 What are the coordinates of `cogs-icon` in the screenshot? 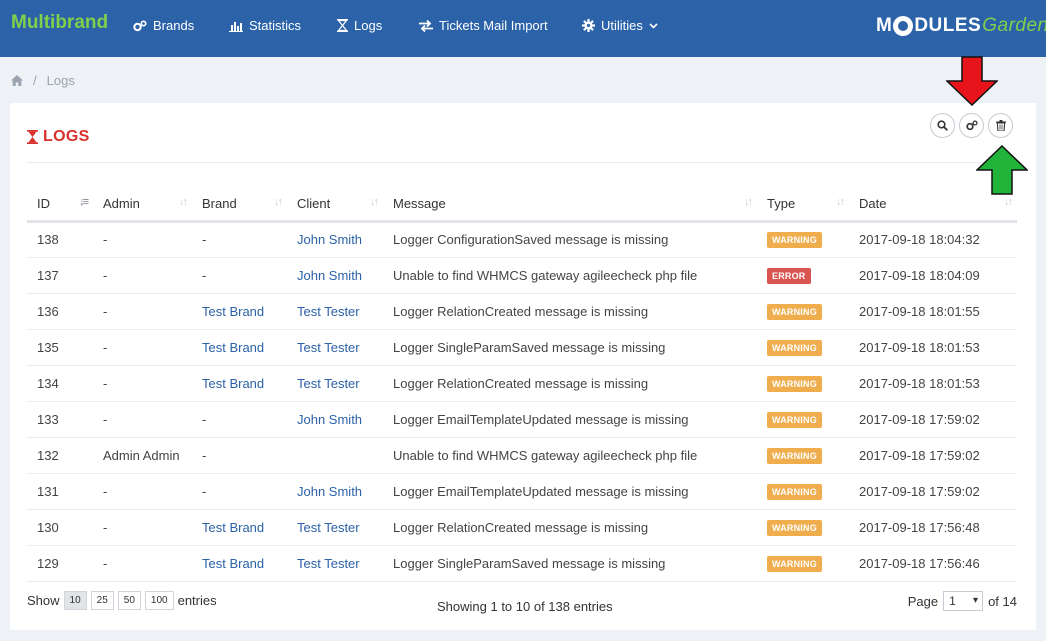 It's located at (140, 25).